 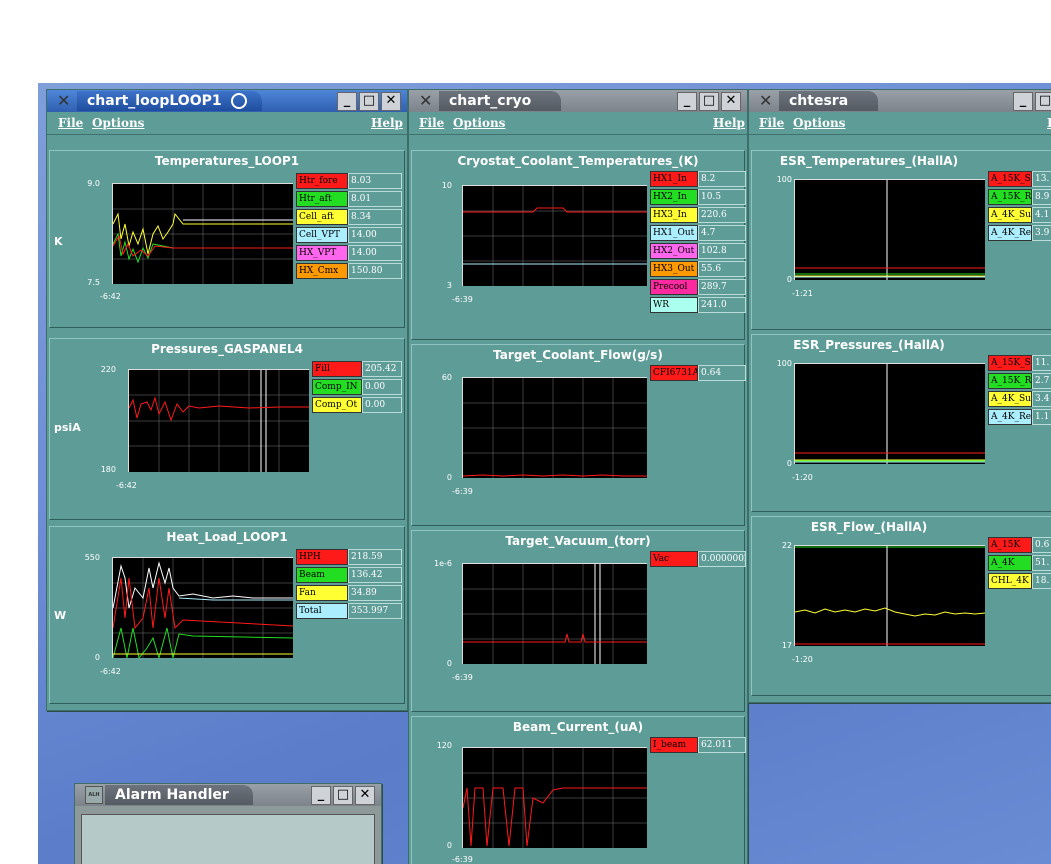 What do you see at coordinates (443, 563) in the screenshot?
I see `y-max-label: 1e-6` at bounding box center [443, 563].